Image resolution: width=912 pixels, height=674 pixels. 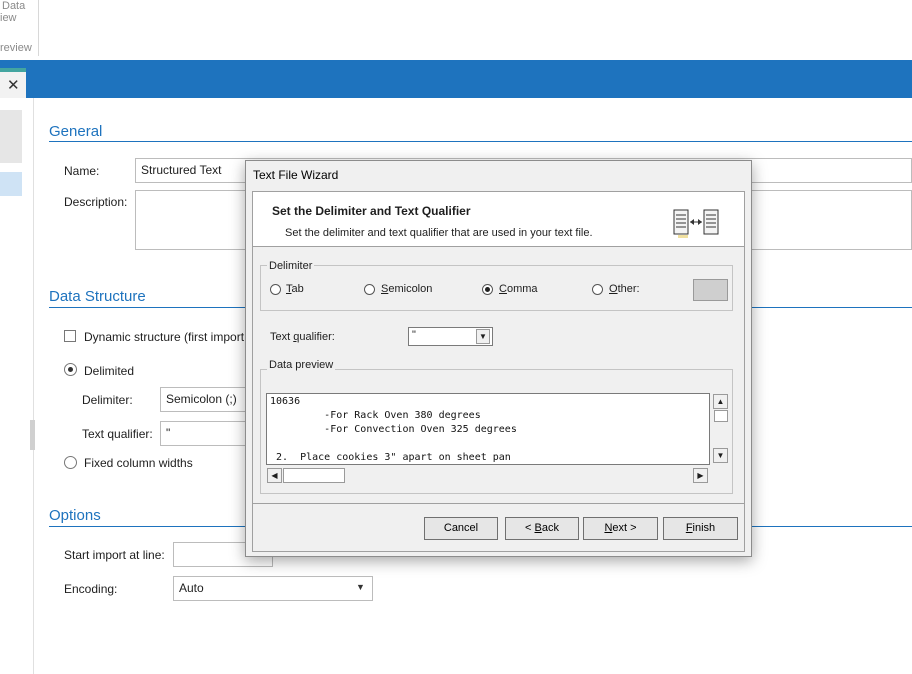 What do you see at coordinates (75, 515) in the screenshot?
I see `options-section-title: Options` at bounding box center [75, 515].